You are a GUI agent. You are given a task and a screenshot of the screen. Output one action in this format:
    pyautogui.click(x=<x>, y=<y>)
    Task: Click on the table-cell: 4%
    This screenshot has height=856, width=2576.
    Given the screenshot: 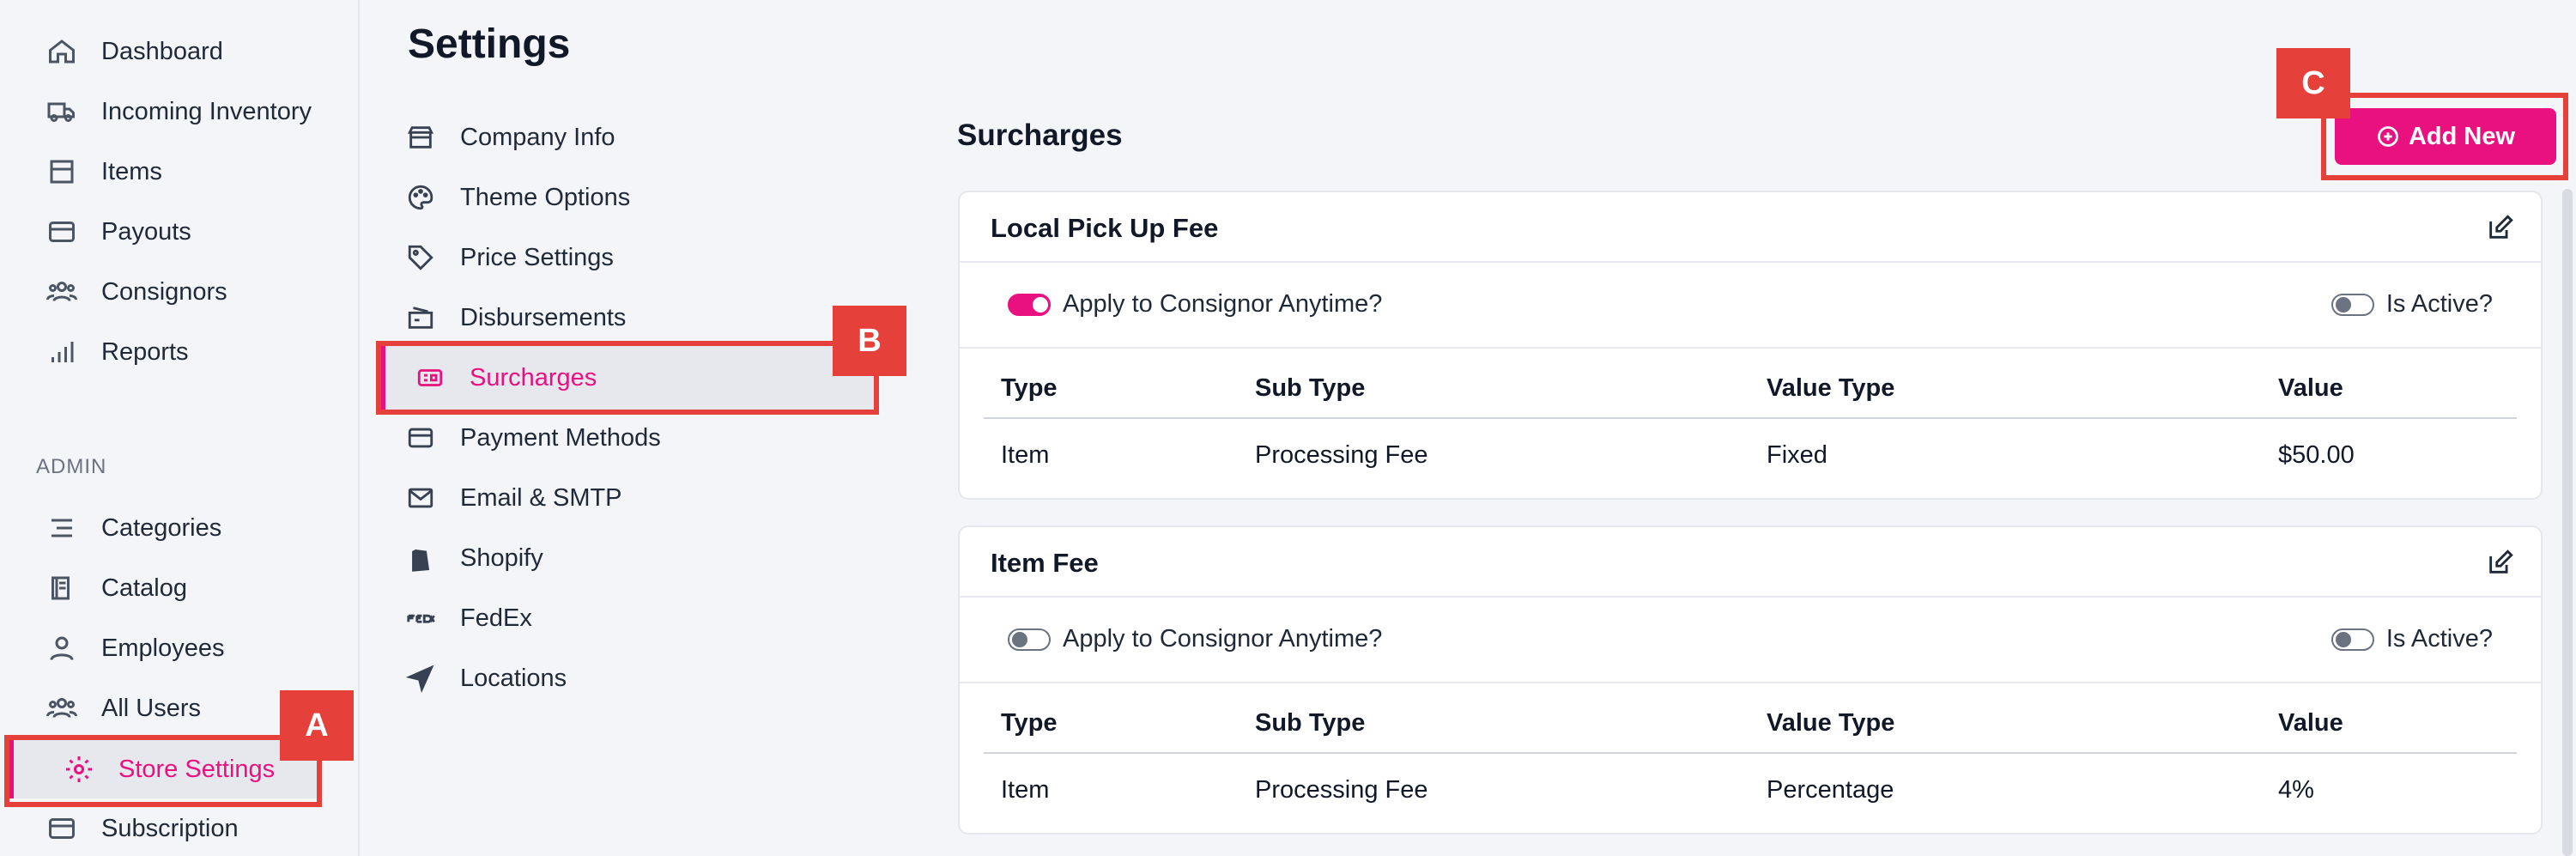 What is the action you would take?
    pyautogui.click(x=2296, y=790)
    